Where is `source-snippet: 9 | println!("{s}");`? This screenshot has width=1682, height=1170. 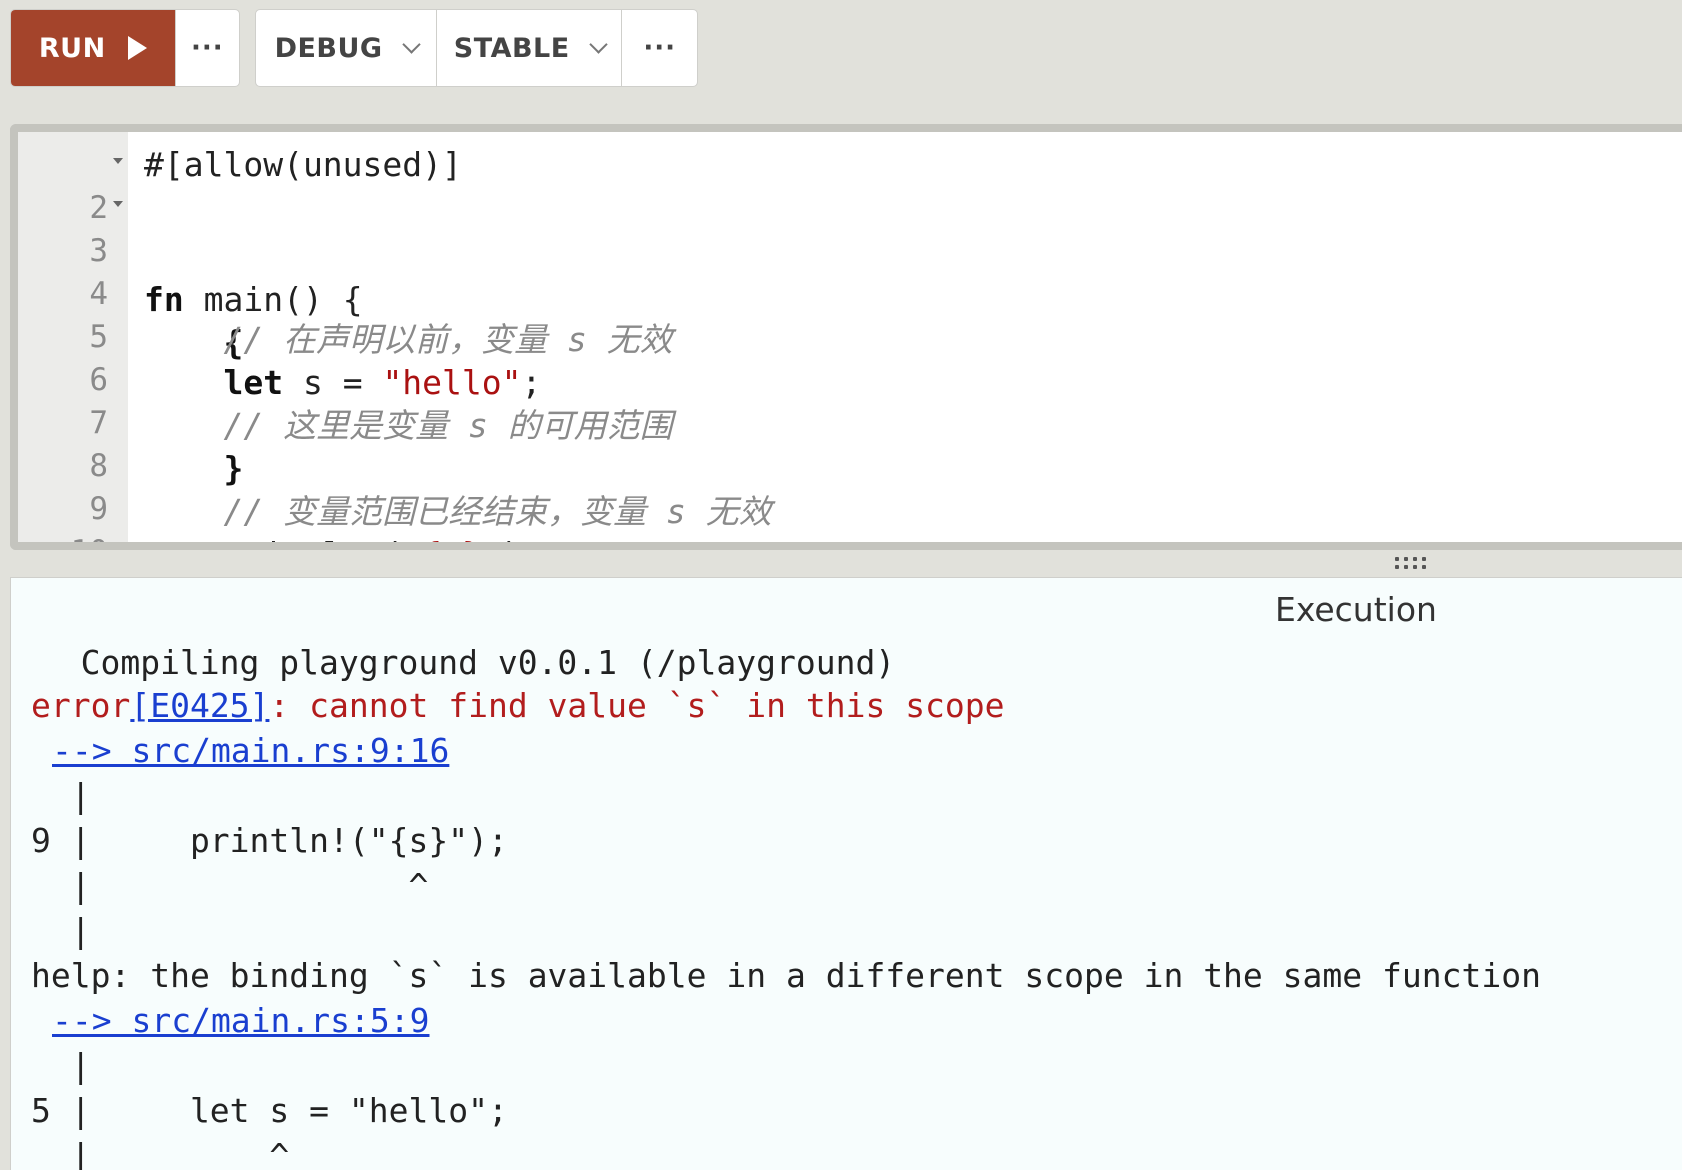
source-snippet: 9 | println!("{s}"); is located at coordinates (269, 840).